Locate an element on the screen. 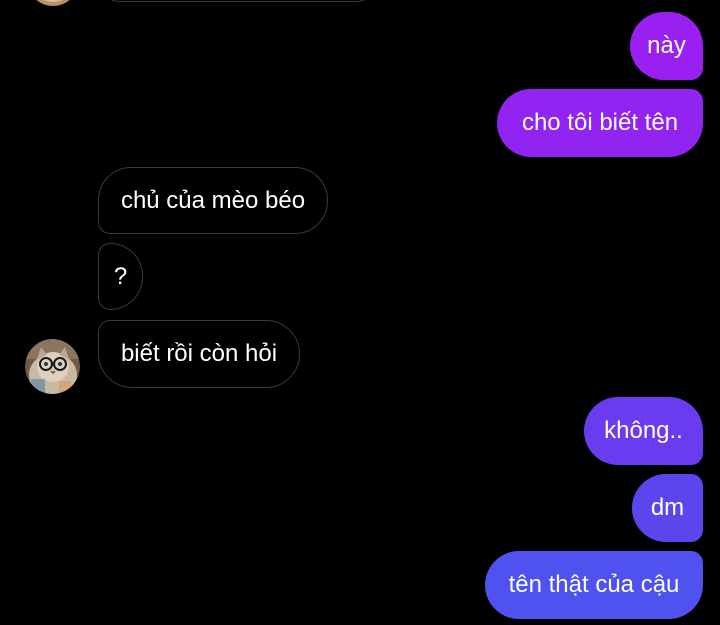 The image size is (720, 625). message-text: chủ của mèo béo is located at coordinates (213, 200).